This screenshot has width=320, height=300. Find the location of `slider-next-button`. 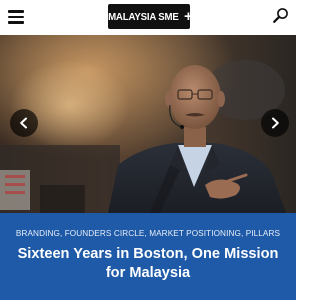

slider-next-button is located at coordinates (275, 123).